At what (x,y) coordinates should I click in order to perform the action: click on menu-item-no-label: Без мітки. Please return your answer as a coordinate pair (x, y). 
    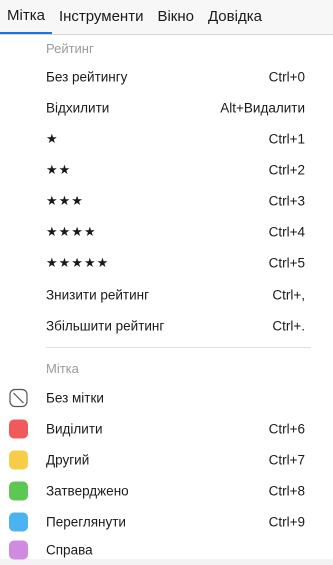
    Looking at the image, I should click on (166, 398).